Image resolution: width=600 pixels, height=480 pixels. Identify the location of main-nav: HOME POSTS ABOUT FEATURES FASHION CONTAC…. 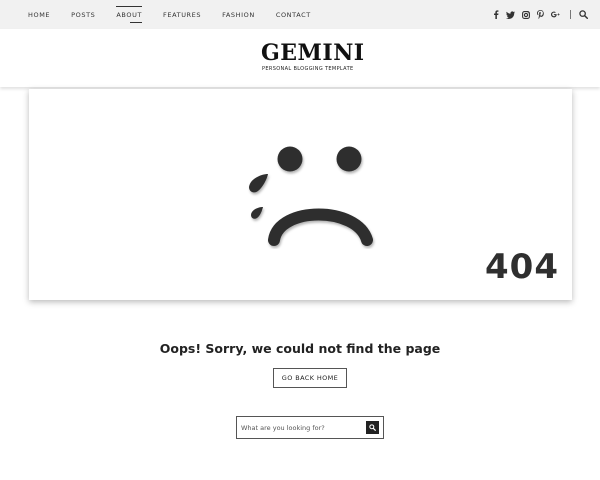
(180, 14).